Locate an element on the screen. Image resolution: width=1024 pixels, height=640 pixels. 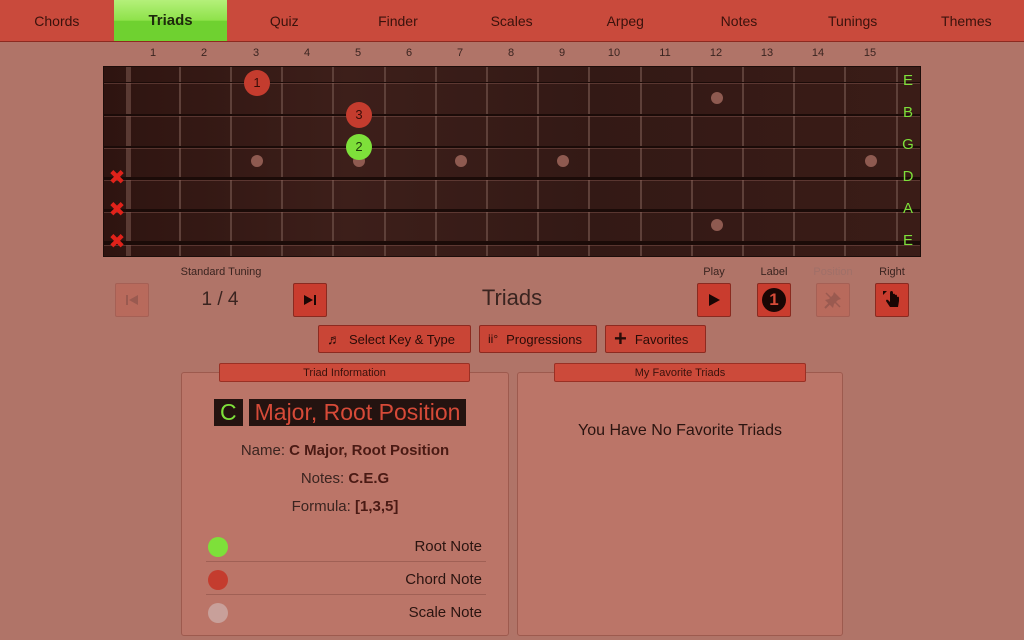
string-name-b: B is located at coordinates (907, 112).